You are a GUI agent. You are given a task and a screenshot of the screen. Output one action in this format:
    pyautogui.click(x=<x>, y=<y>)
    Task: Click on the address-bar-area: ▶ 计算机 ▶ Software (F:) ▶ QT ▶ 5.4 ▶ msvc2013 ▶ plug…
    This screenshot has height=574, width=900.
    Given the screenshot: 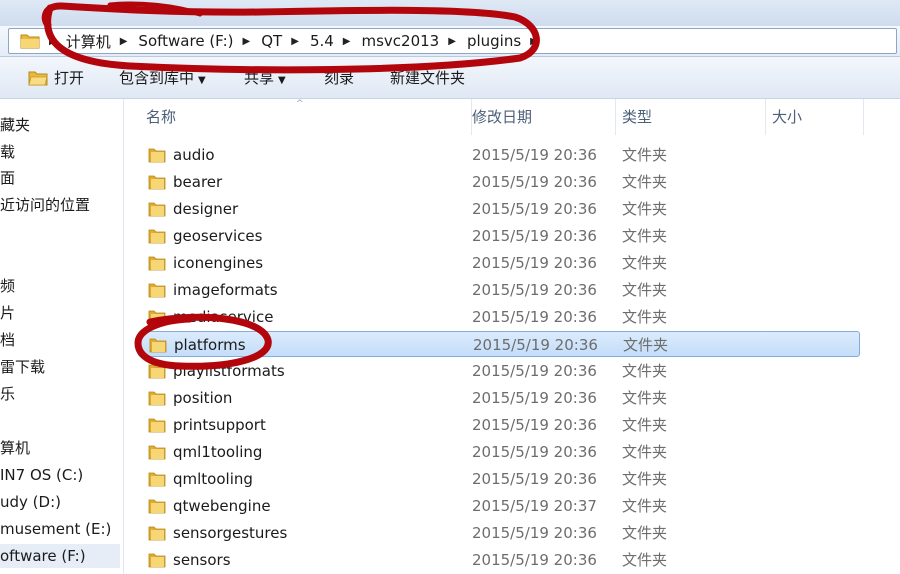 What is the action you would take?
    pyautogui.click(x=450, y=41)
    